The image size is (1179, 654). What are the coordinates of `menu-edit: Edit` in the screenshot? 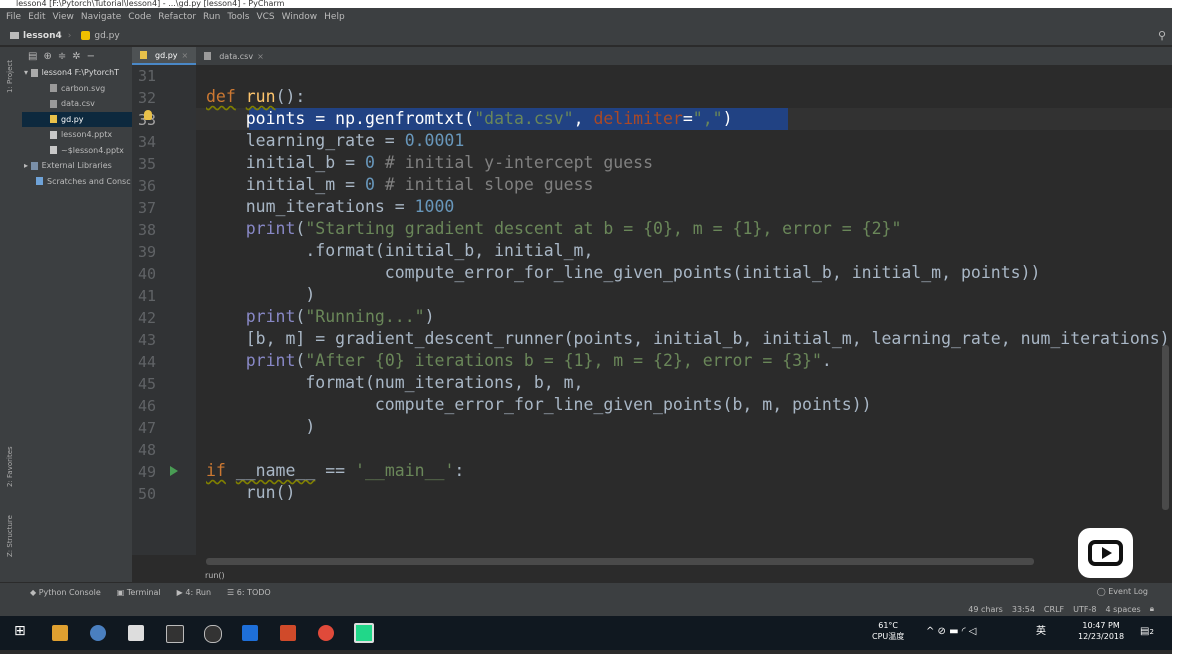 It's located at (36, 17).